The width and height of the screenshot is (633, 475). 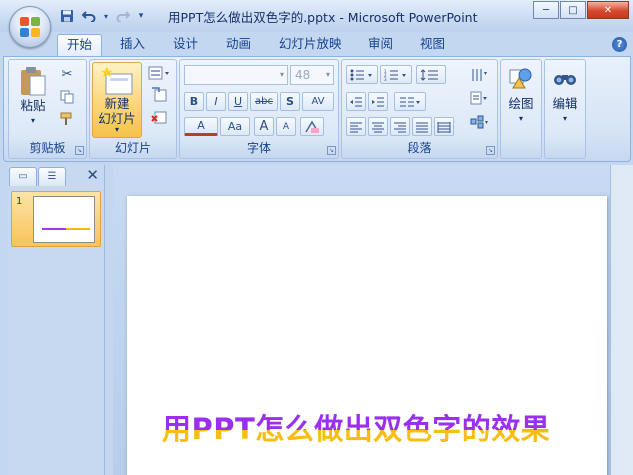 I want to click on slides-pane: ▭ ☰ ✕ 1, so click(x=56, y=320).